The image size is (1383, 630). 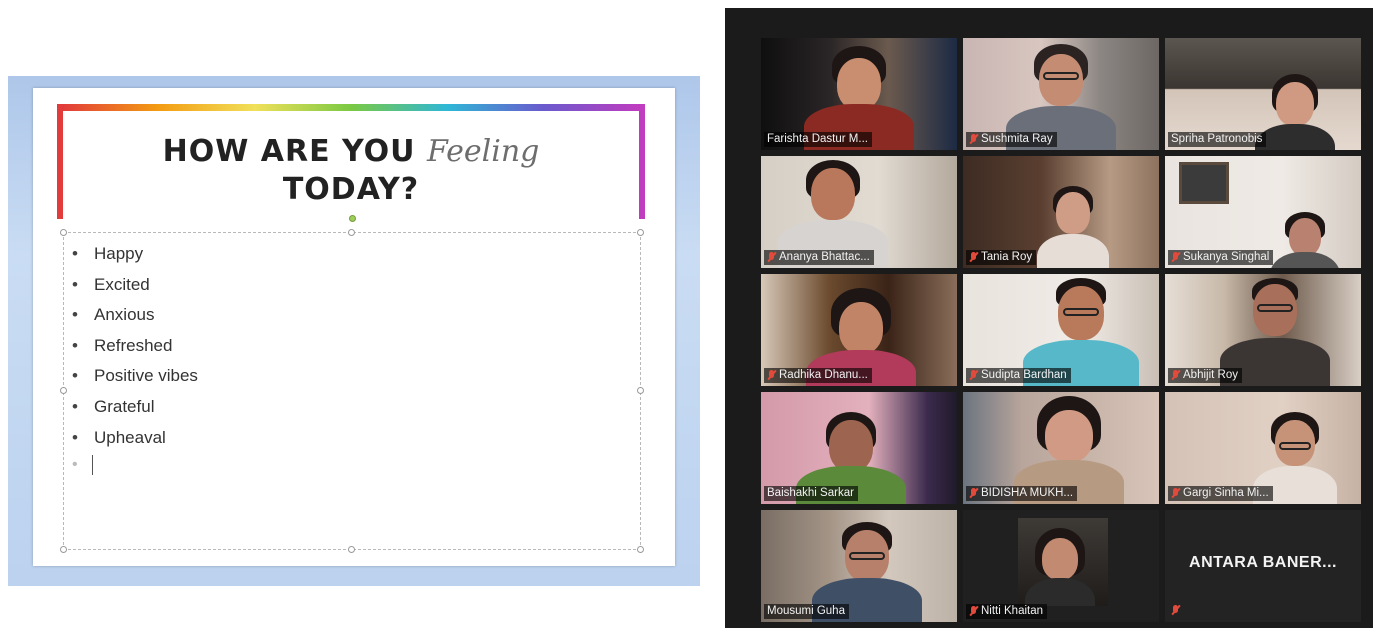 What do you see at coordinates (1061, 94) in the screenshot?
I see `participant-tile: Sushmita Ray` at bounding box center [1061, 94].